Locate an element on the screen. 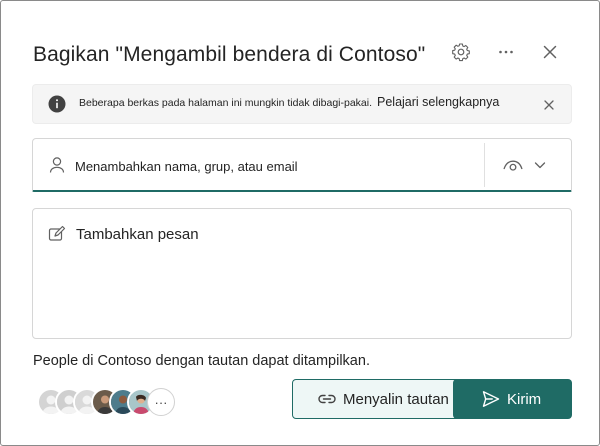 The width and height of the screenshot is (600, 446). learn-more-link: Pelajari selengkapnya is located at coordinates (438, 102).